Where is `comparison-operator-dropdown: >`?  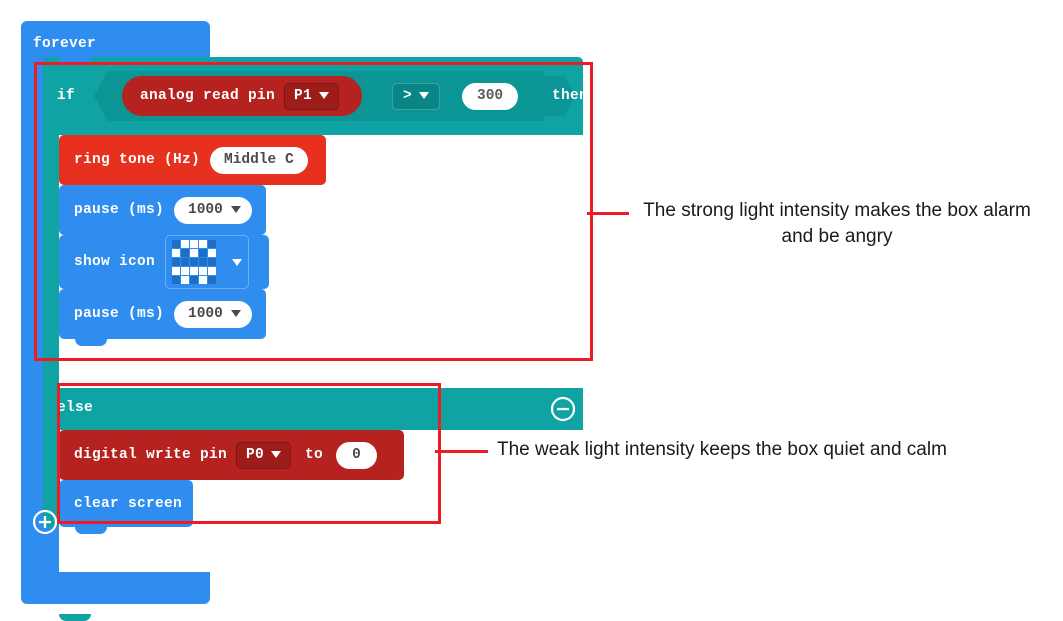
comparison-operator-dropdown: > is located at coordinates (416, 96).